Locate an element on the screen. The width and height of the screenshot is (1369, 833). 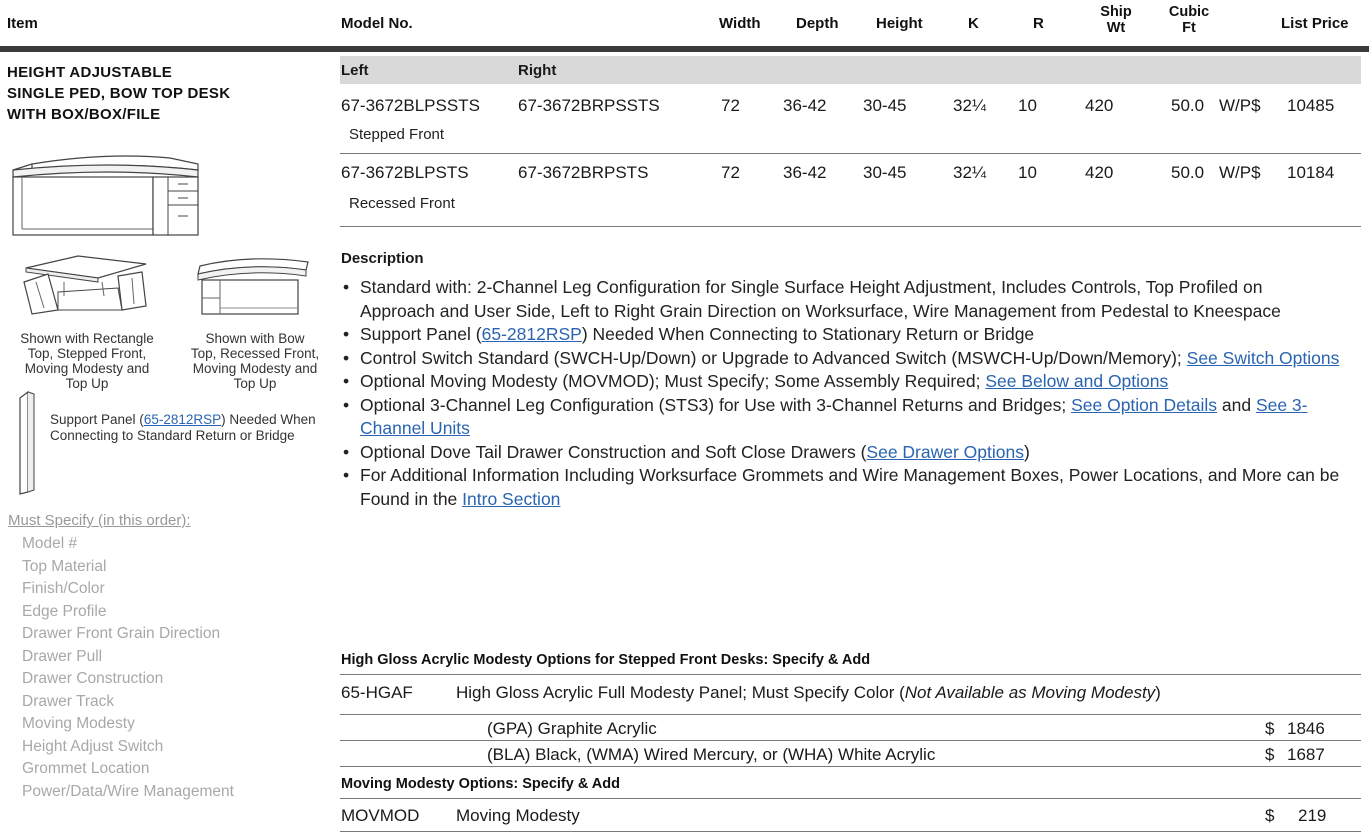
list-item: Grommet Location is located at coordinates (86, 768).